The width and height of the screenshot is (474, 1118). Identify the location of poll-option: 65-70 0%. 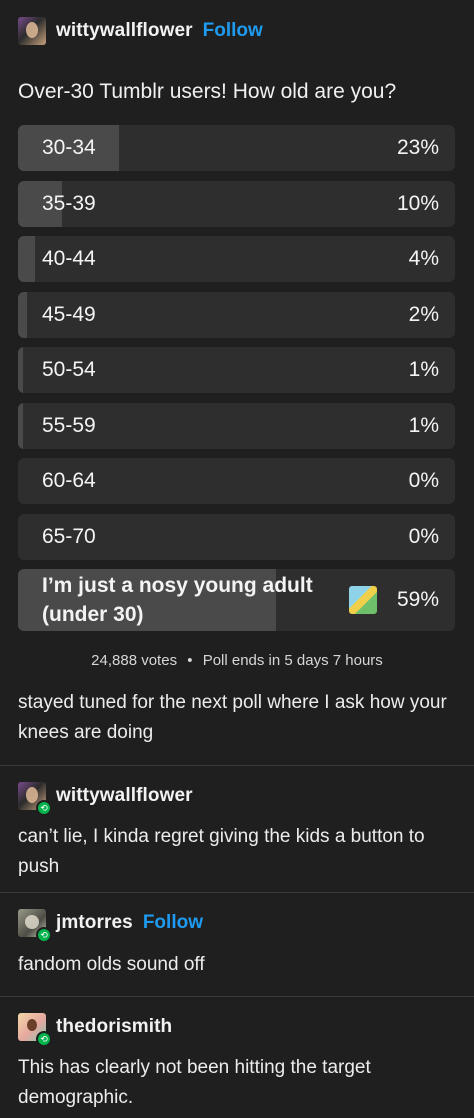
(236, 536).